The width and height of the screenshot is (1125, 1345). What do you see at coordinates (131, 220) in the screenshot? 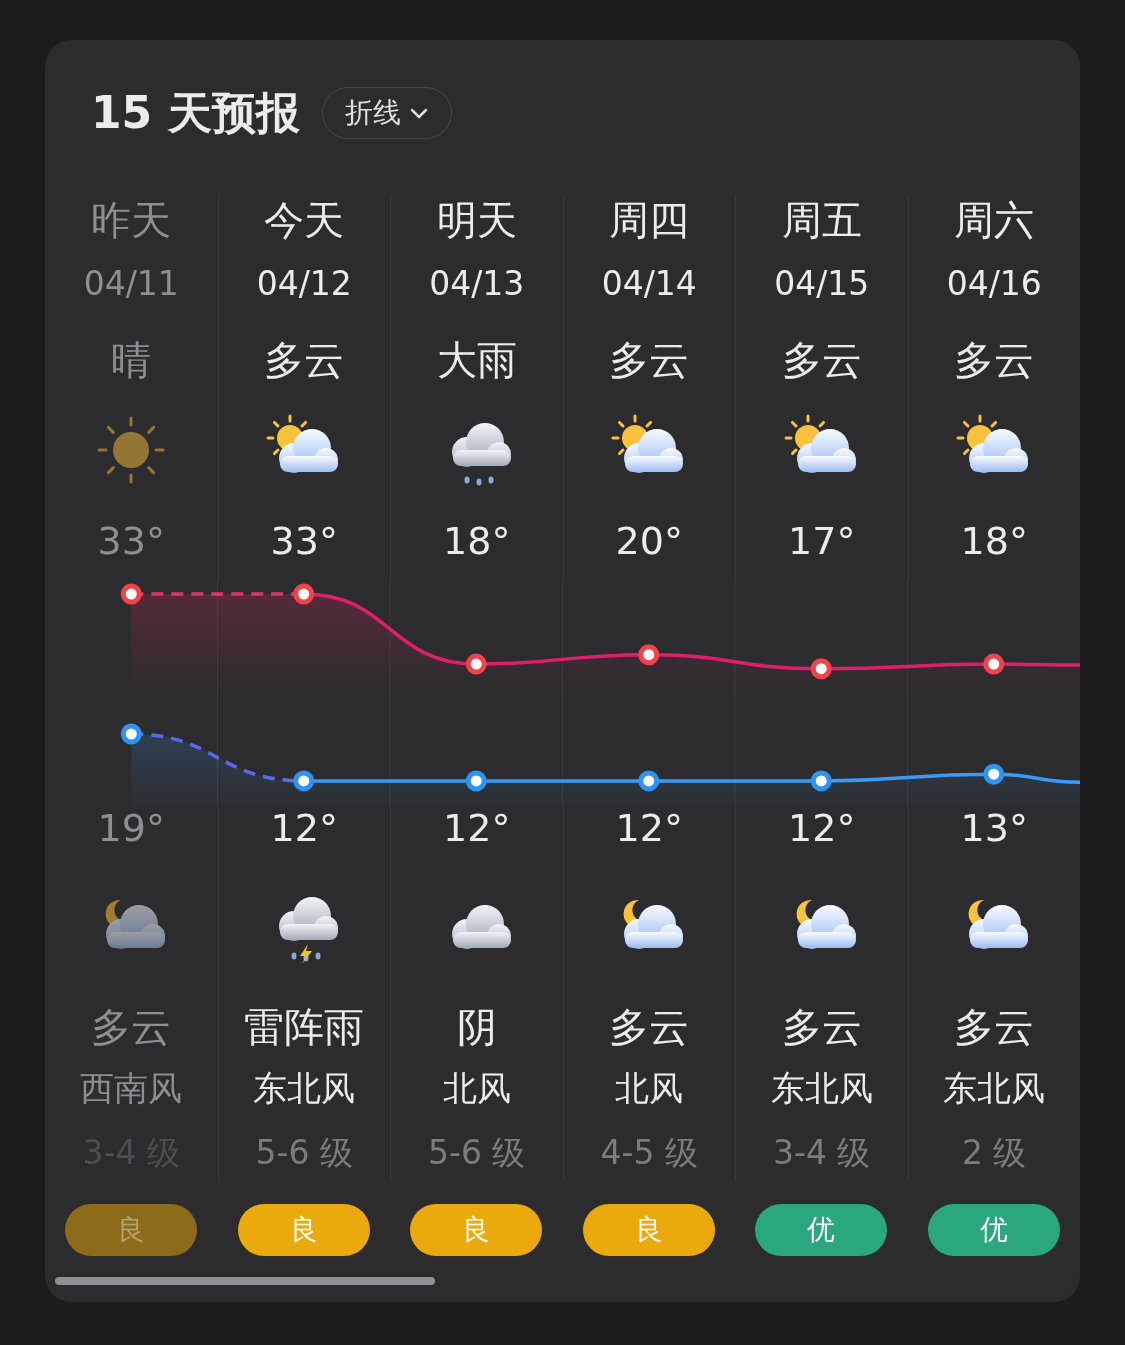
I see `day-name: 昨天` at bounding box center [131, 220].